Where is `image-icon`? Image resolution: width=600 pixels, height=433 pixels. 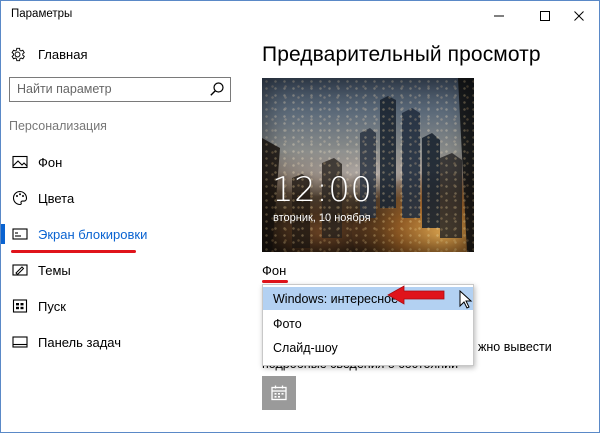
image-icon is located at coordinates (20, 162).